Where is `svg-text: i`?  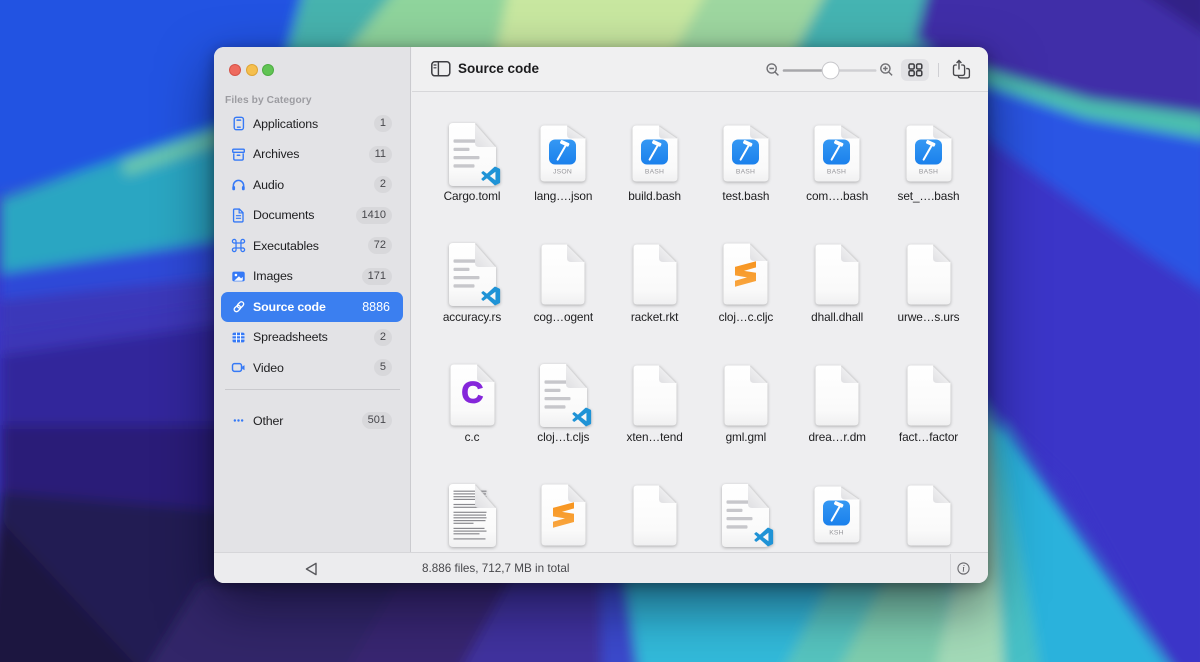 svg-text: i is located at coordinates (963, 569).